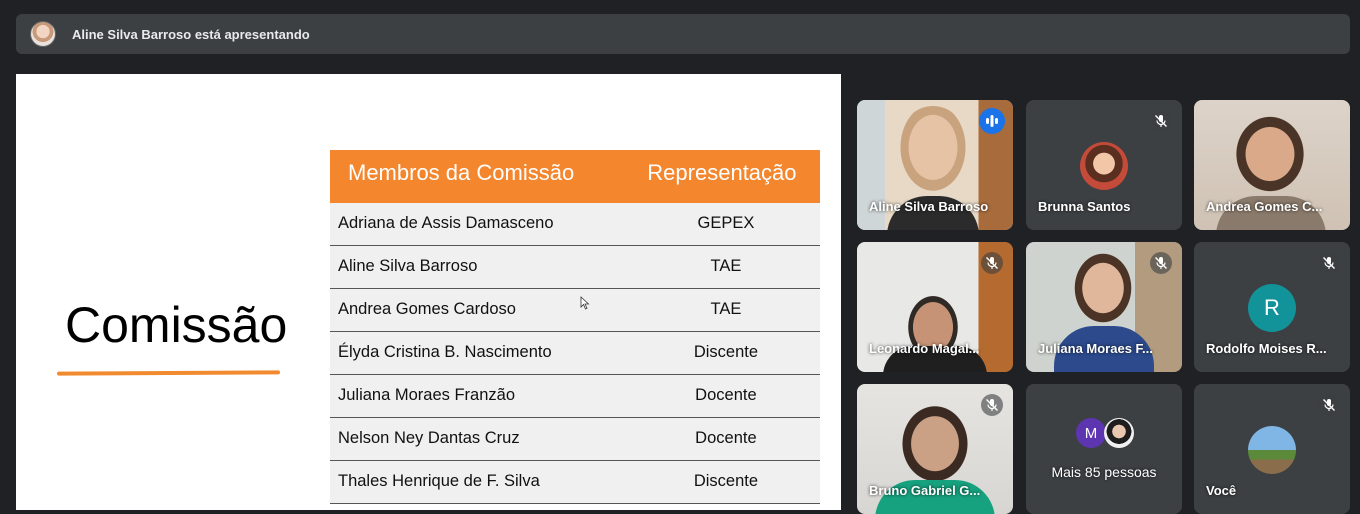  What do you see at coordinates (481, 176) in the screenshot?
I see `column-header-members: Membros da Comissão` at bounding box center [481, 176].